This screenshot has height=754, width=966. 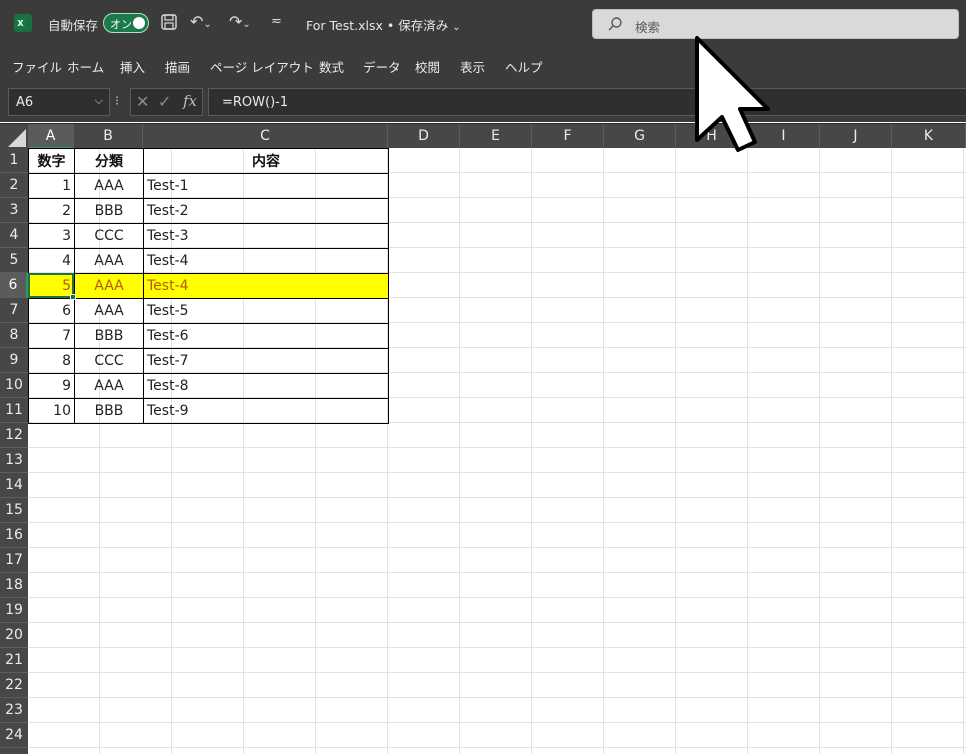 What do you see at coordinates (51, 261) in the screenshot?
I see `cell-number: 4` at bounding box center [51, 261].